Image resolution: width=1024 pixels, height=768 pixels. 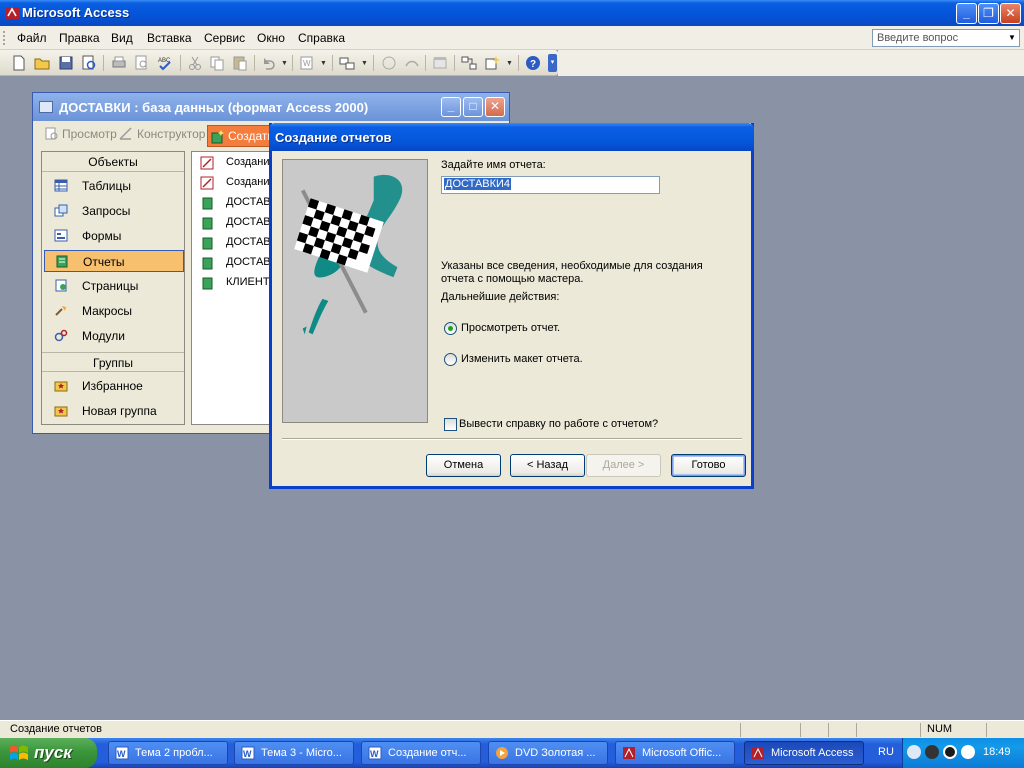 What do you see at coordinates (440, 63) in the screenshot?
I see `properties-icon` at bounding box center [440, 63].